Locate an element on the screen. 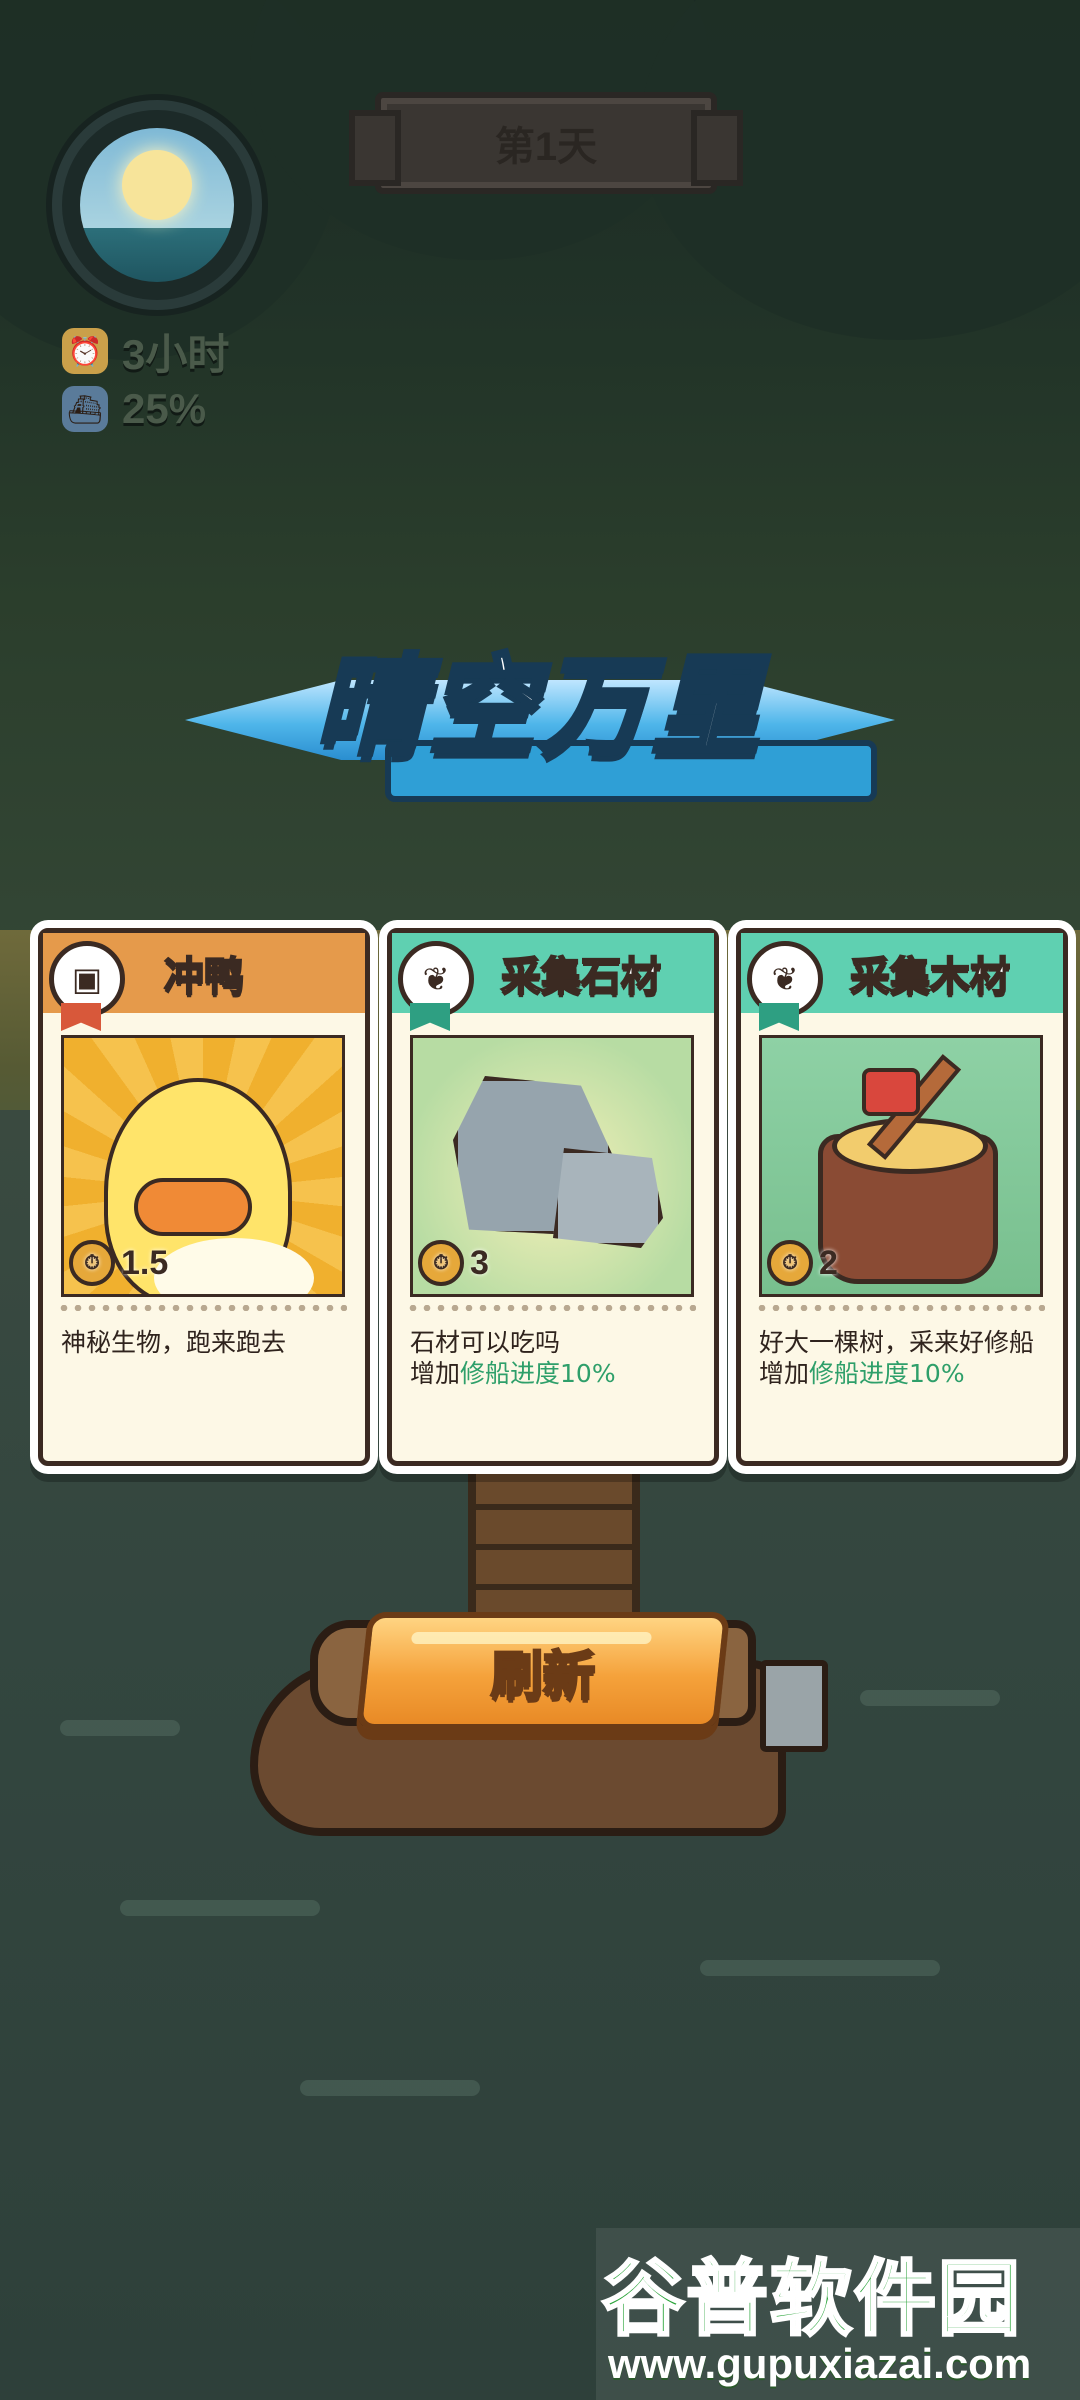 This screenshot has width=1080, height=2400. card-desc-line: 石材可以吃吗 is located at coordinates (485, 1342).